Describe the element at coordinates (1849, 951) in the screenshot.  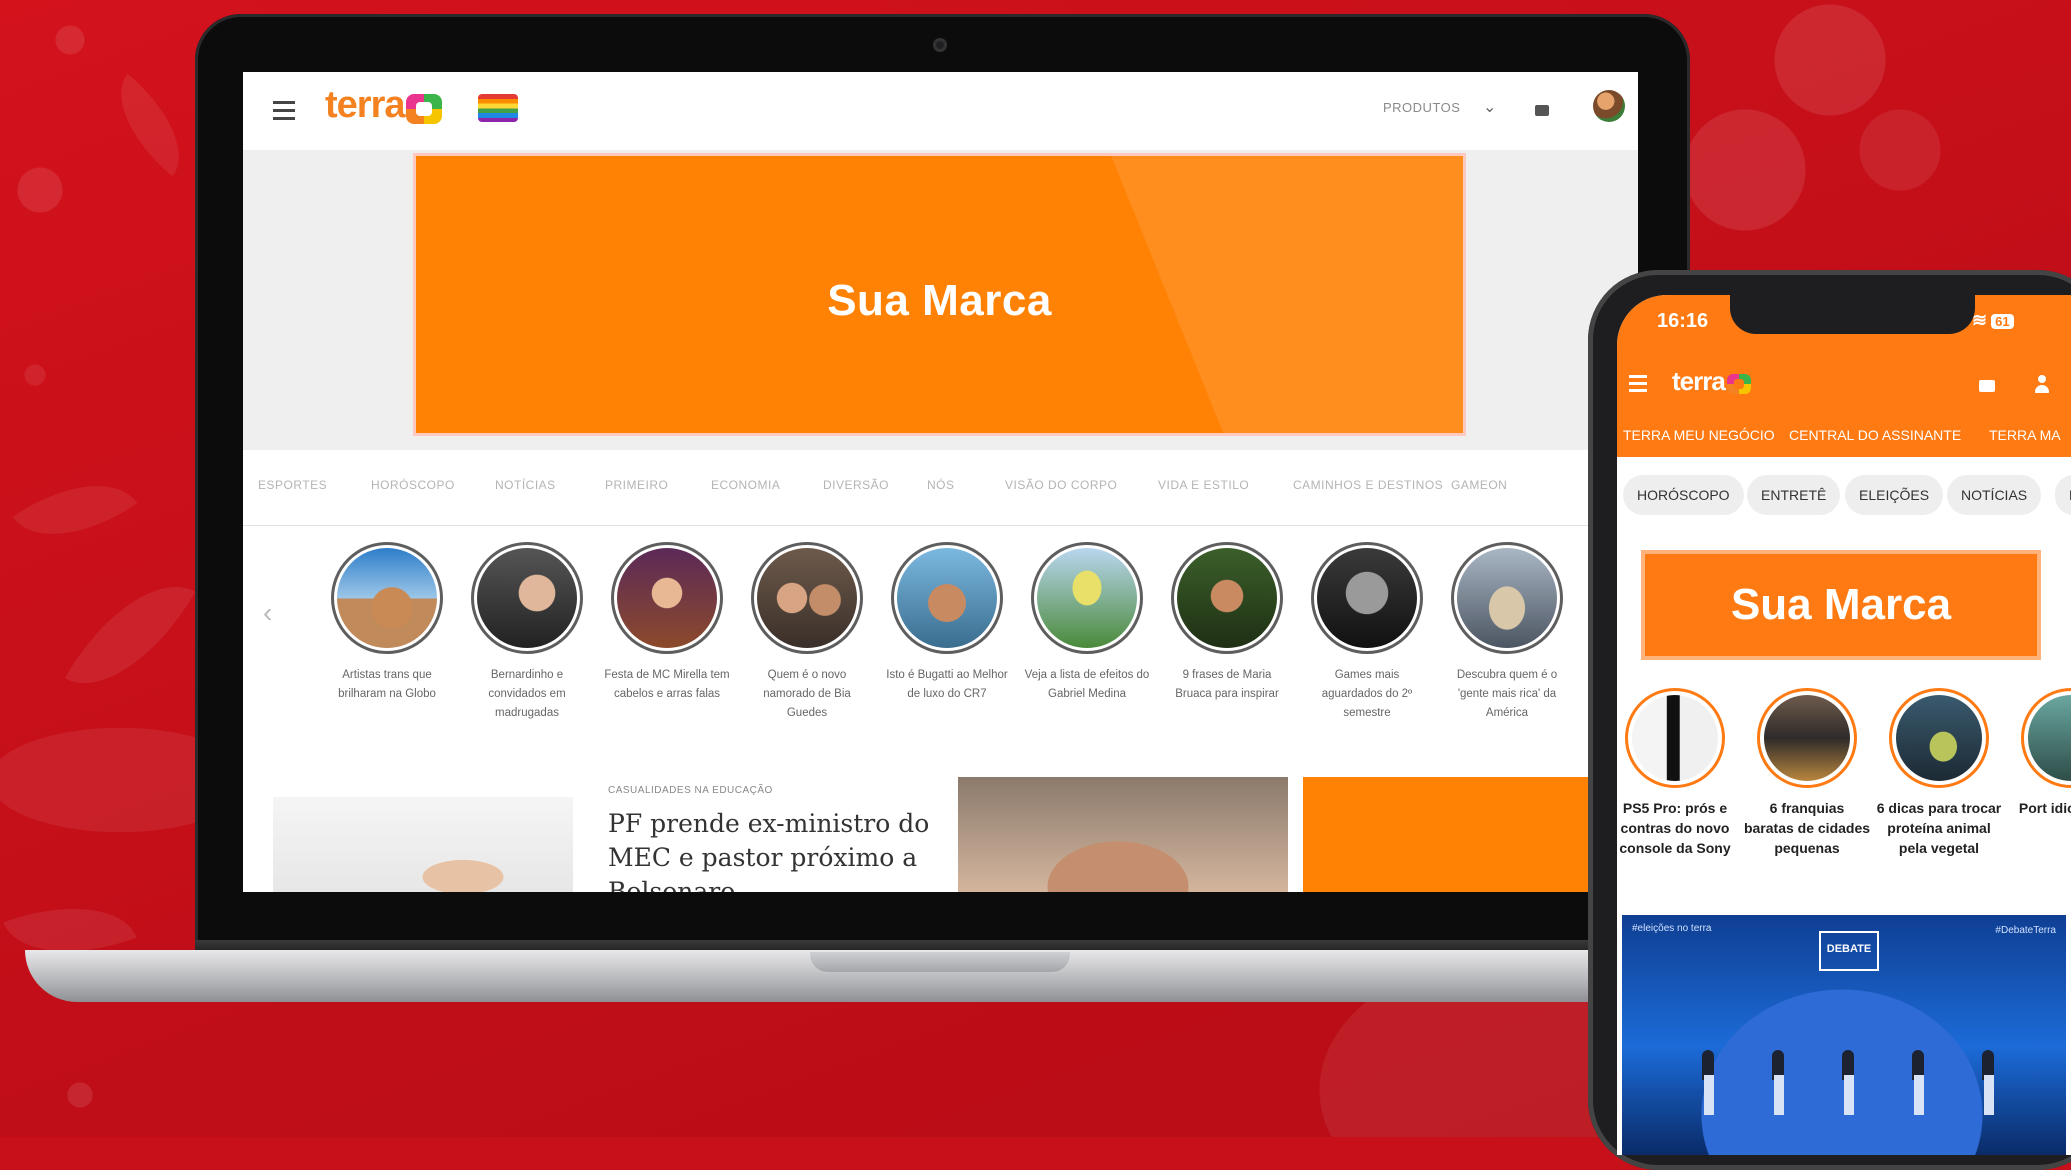
I see `debate-logo: DEBATE` at that location.